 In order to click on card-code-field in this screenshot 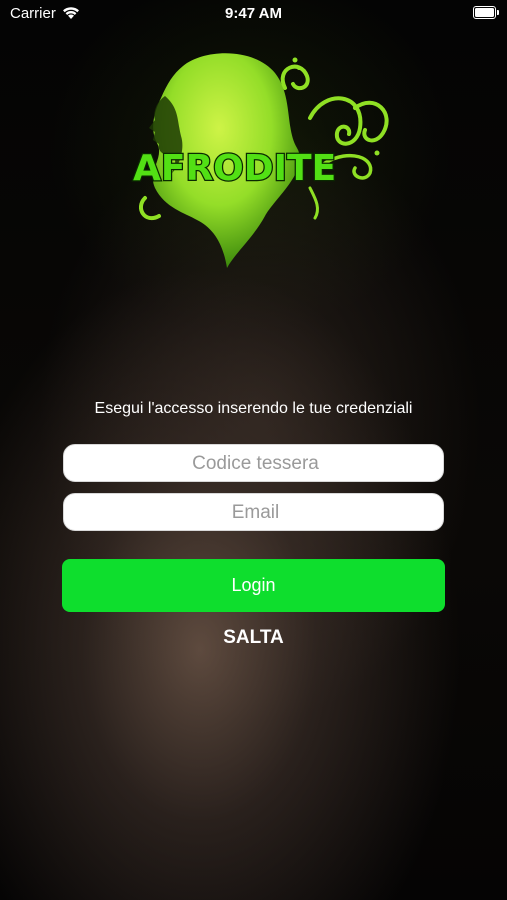, I will do `click(255, 463)`.